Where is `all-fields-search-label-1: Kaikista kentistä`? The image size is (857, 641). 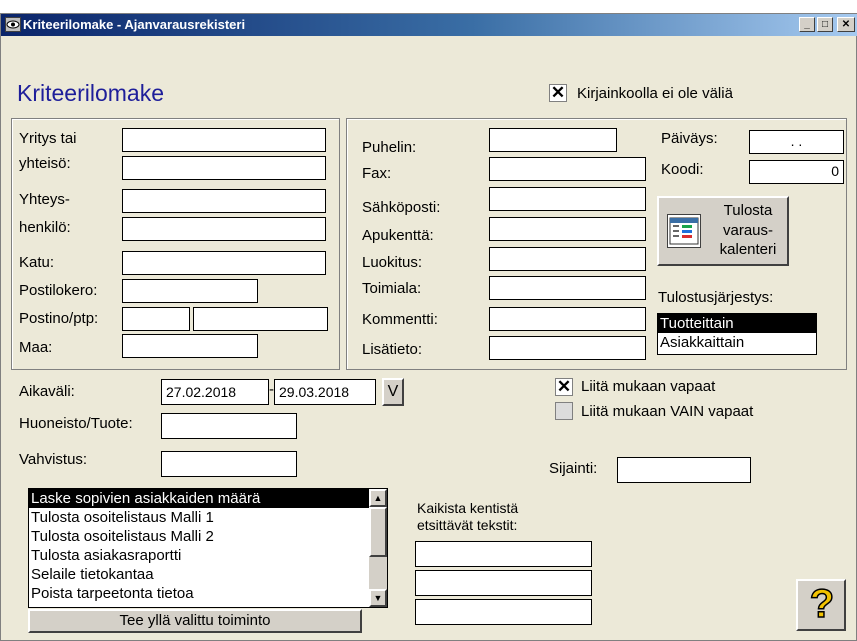
all-fields-search-label-1: Kaikista kentistä is located at coordinates (468, 508).